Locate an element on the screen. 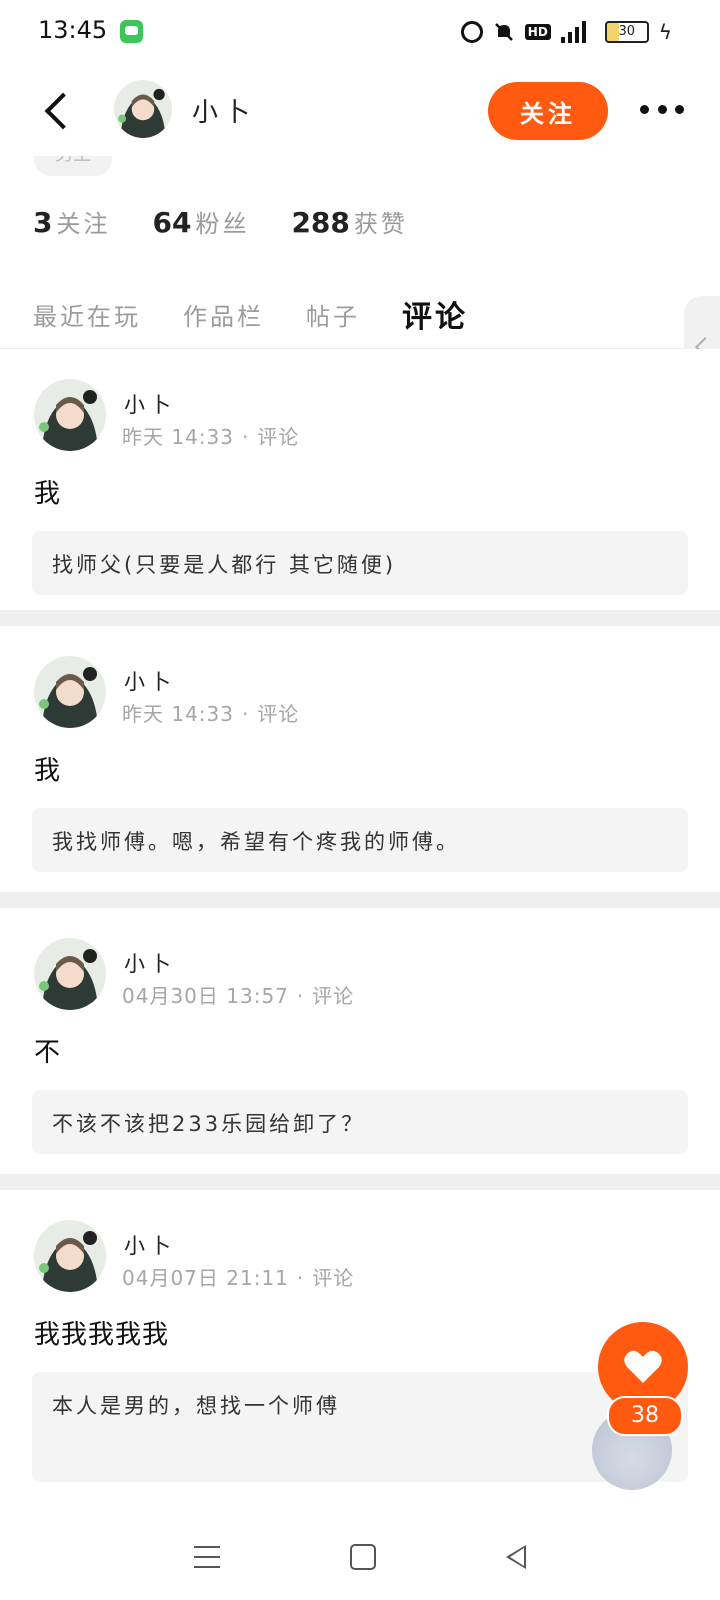 Image resolution: width=720 pixels, height=1600 pixels. nav-back-icon is located at coordinates (516, 1557).